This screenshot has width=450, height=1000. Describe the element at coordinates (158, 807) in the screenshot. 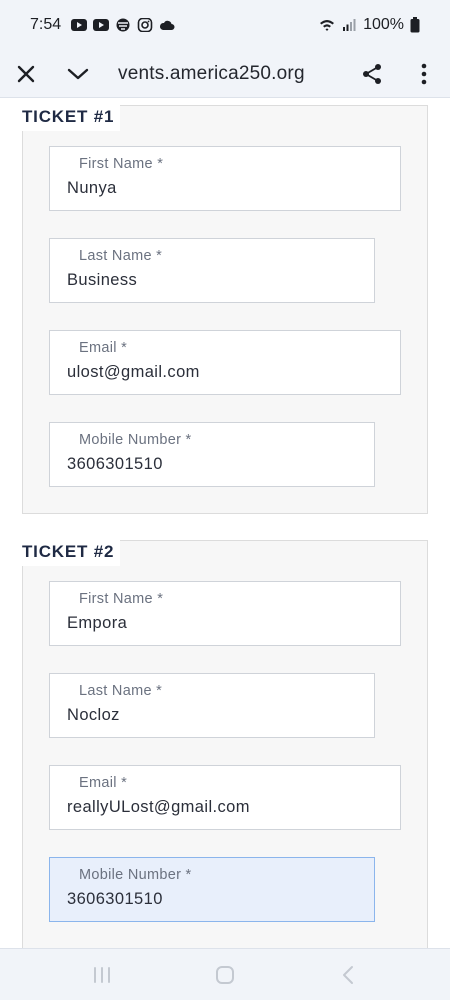

I see `field-value: reallyULost@gmail.com` at that location.